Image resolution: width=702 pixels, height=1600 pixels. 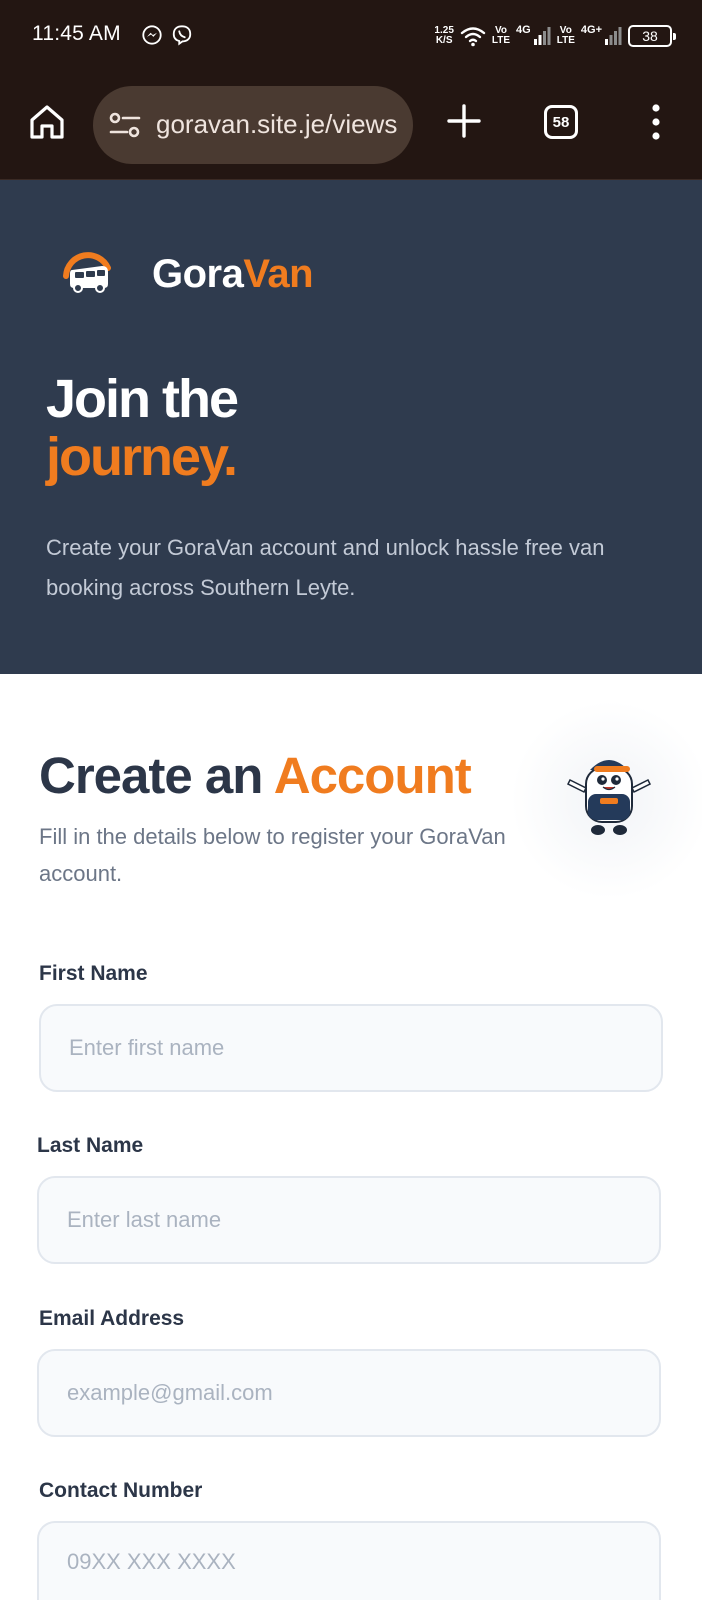 What do you see at coordinates (182, 35) in the screenshot?
I see `viber-icon` at bounding box center [182, 35].